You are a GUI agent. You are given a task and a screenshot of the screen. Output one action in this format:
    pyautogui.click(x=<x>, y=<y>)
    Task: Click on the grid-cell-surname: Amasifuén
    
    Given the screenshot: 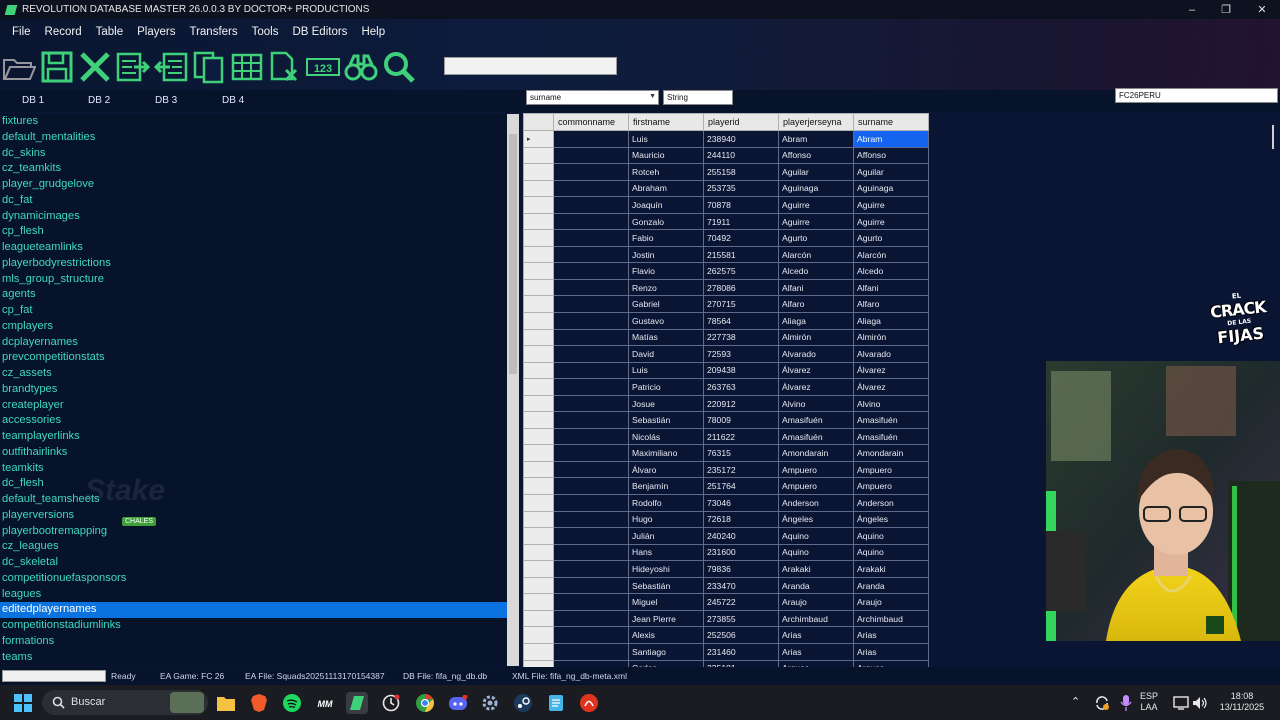 What is the action you would take?
    pyautogui.click(x=891, y=420)
    